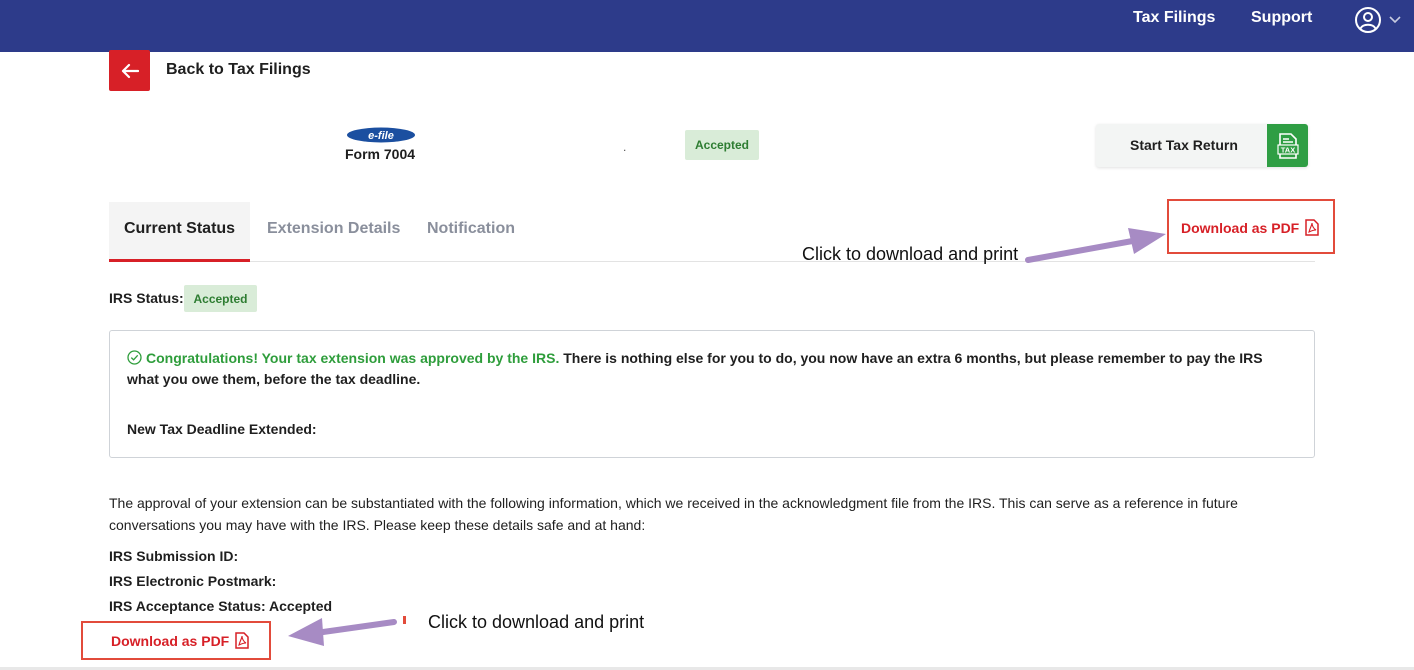 The image size is (1414, 670). I want to click on arrow-left-icon, so click(130, 70).